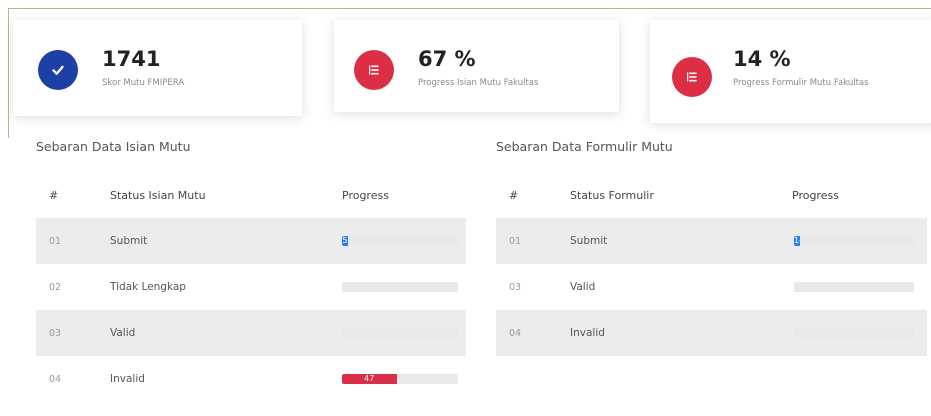 The width and height of the screenshot is (931, 416). I want to click on progress-bar: 47, so click(400, 379).